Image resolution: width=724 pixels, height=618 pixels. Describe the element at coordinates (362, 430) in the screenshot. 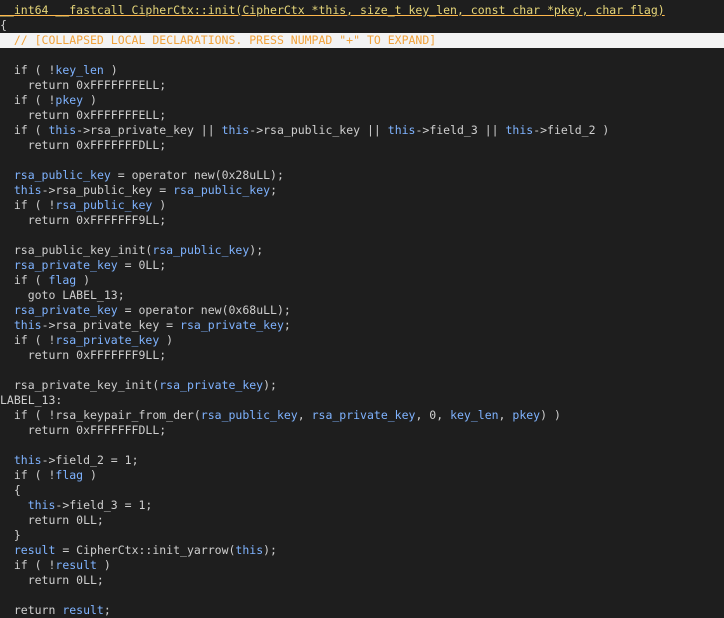

I see `code-line-ret-6: return 0xFFFFFFFDLL;` at that location.